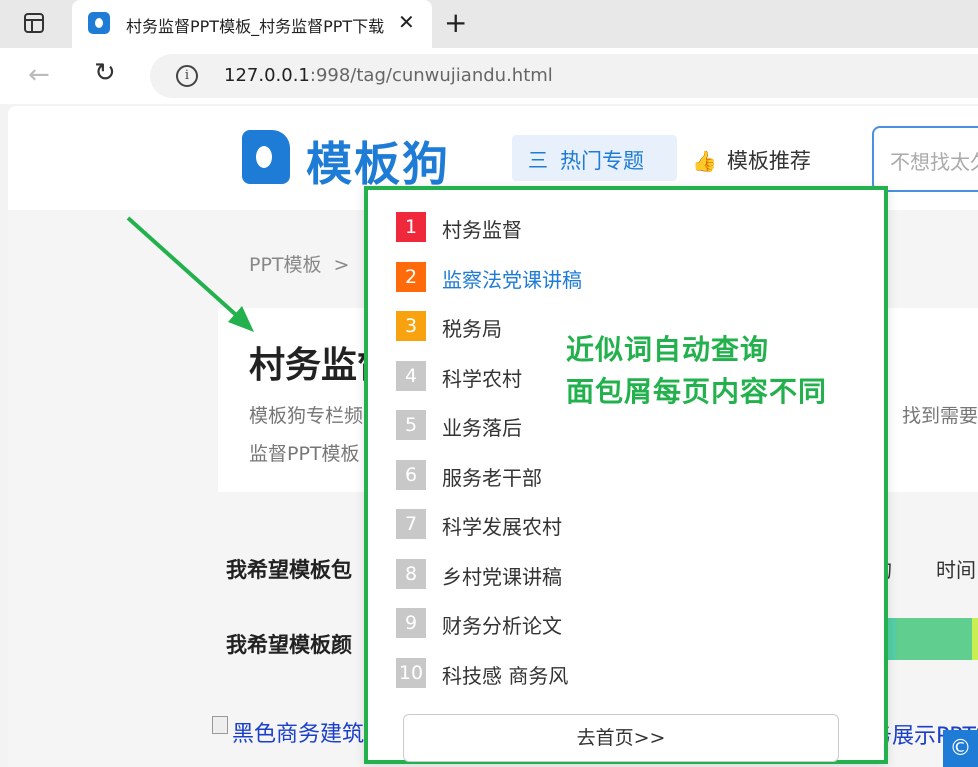  I want to click on tab-title: 村务监督PPT模板_村务监督PPT下载, so click(255, 26).